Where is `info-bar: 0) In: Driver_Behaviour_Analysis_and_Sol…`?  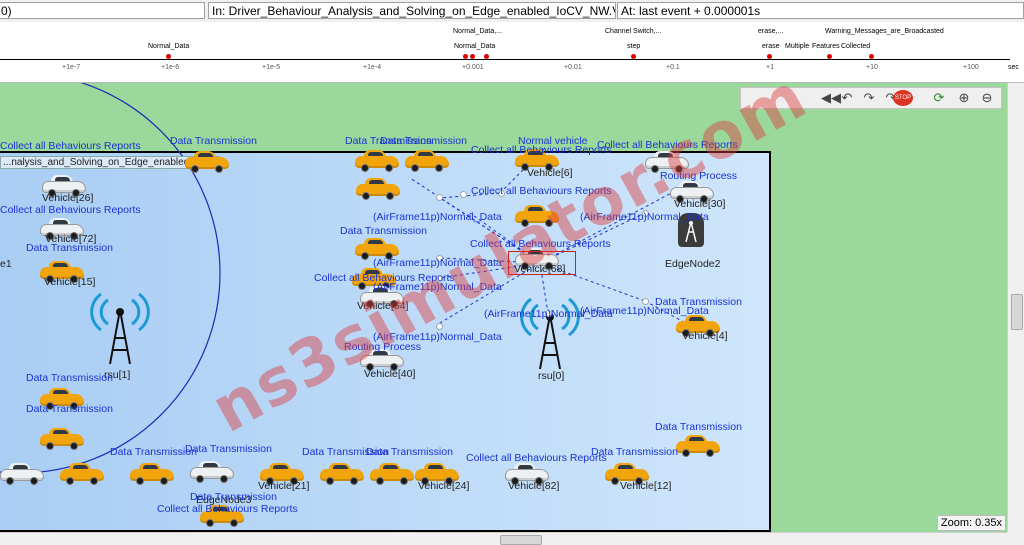
info-bar: 0) In: Driver_Behaviour_Analysis_and_Sol… is located at coordinates (512, 11).